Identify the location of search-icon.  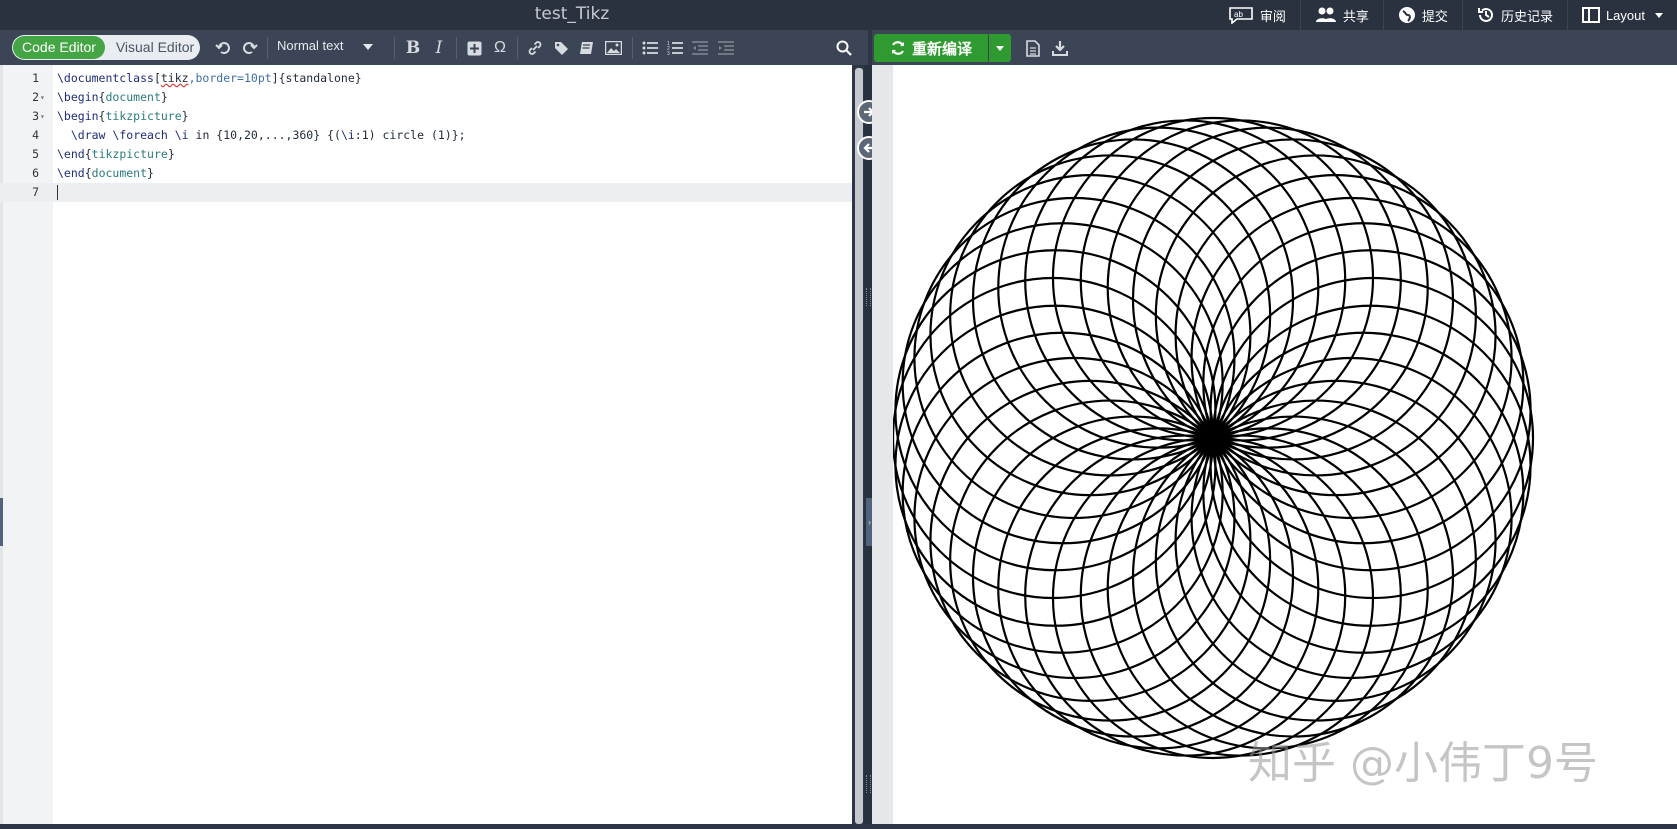
(844, 48).